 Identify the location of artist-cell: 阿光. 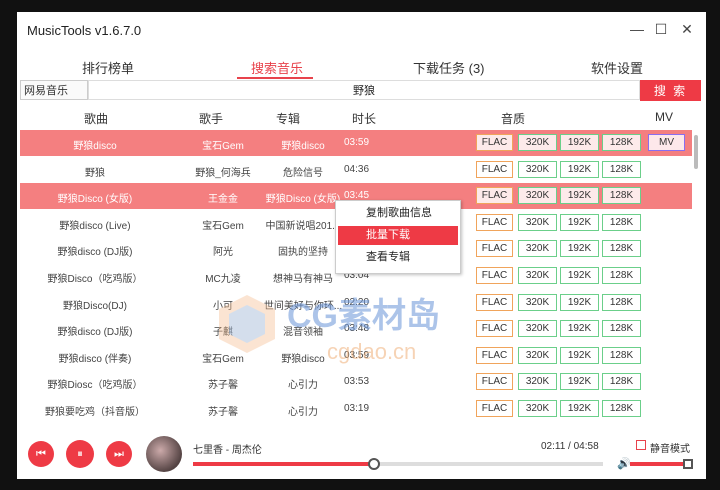
(223, 253).